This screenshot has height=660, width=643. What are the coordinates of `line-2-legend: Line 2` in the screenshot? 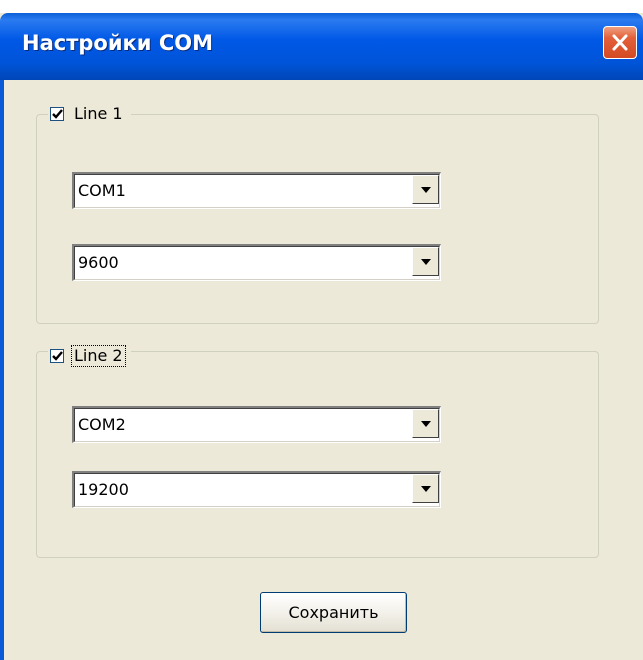 It's located at (89, 356).